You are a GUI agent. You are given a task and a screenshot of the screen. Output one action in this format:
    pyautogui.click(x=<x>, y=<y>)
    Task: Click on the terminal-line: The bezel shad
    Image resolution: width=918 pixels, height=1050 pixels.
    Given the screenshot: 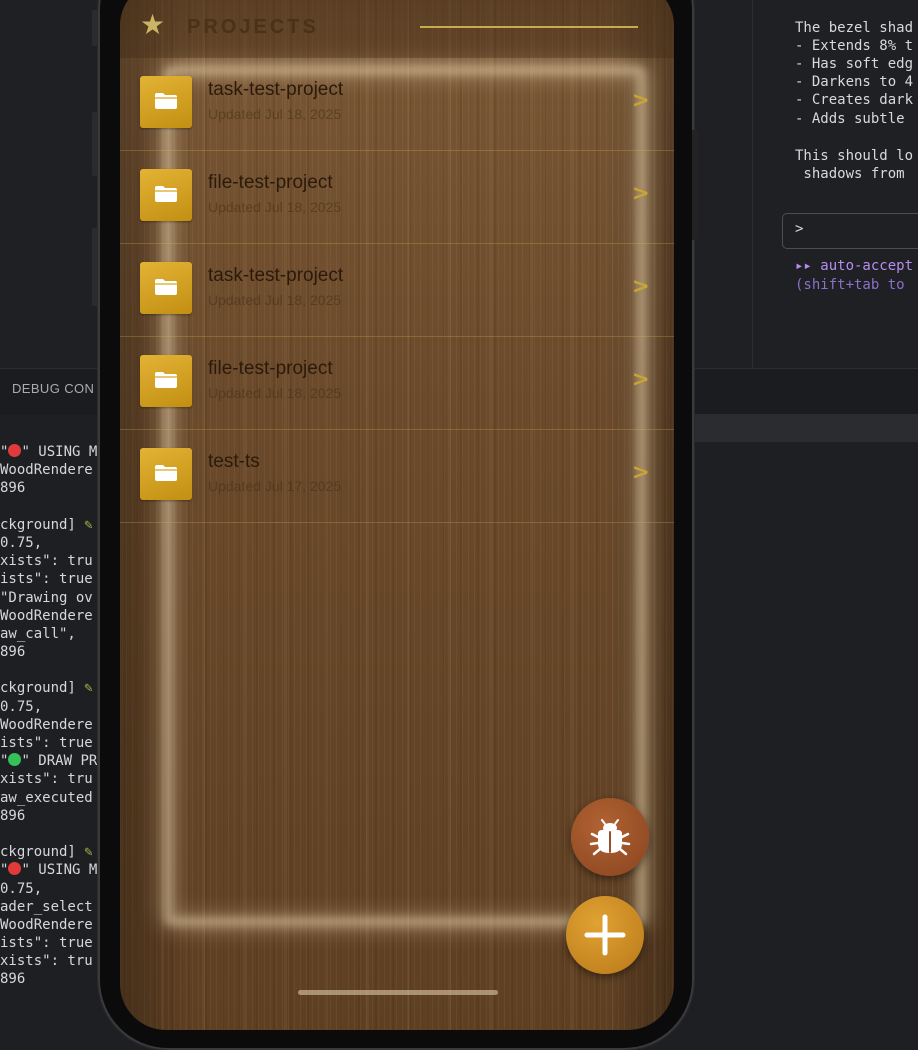 What is the action you would take?
    pyautogui.click(x=854, y=28)
    